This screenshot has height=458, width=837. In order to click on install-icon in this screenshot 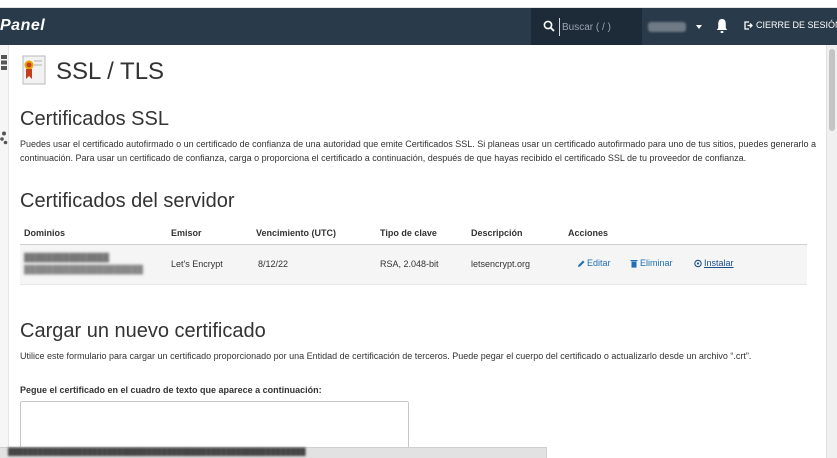, I will do `click(698, 263)`.